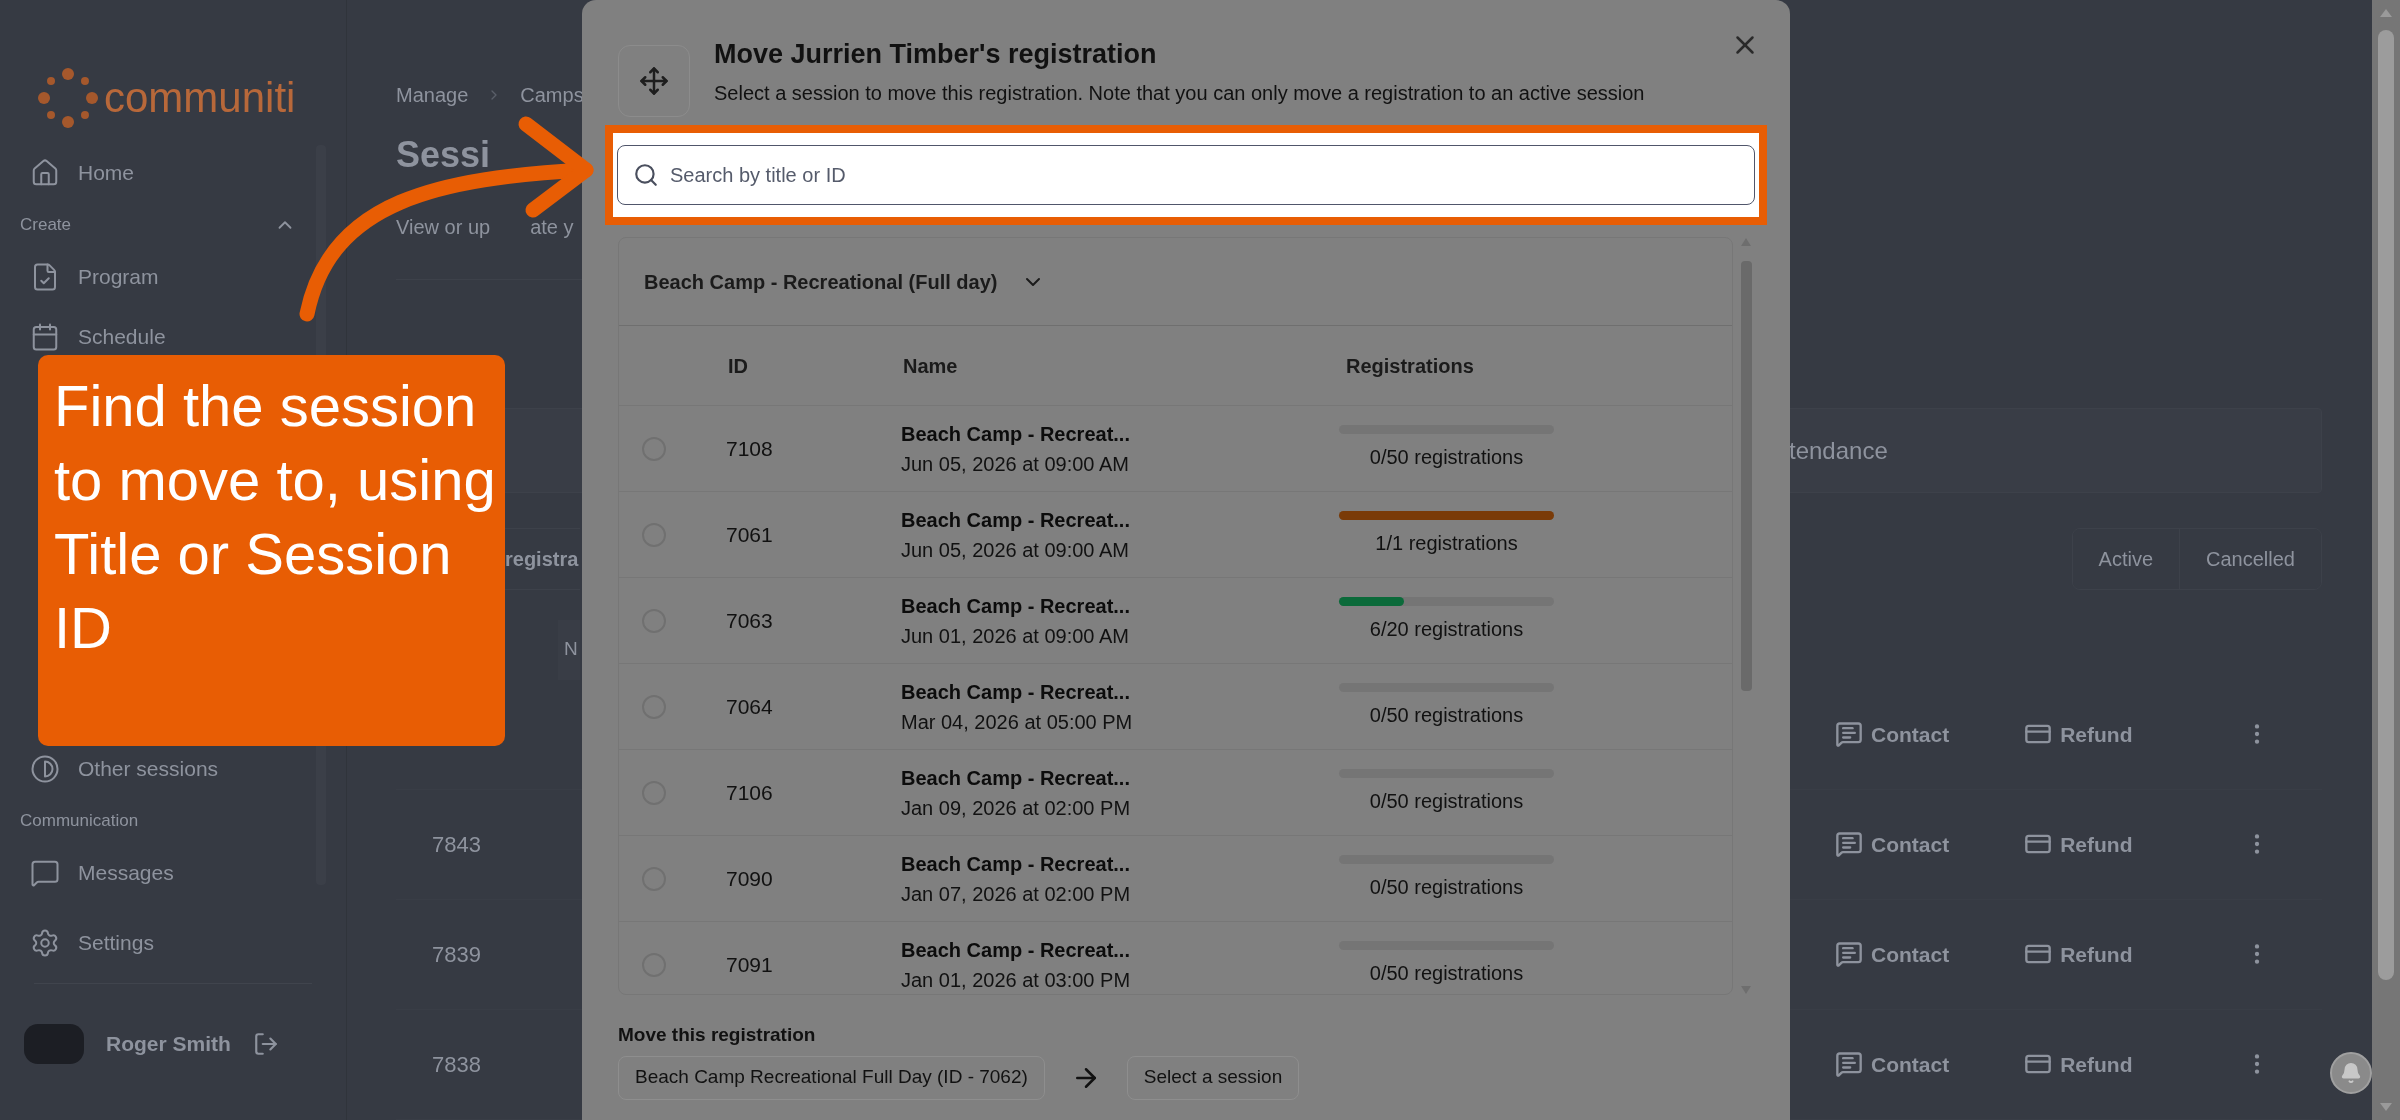 This screenshot has height=1120, width=2400. I want to click on scroll-up-icon, so click(2386, 13).